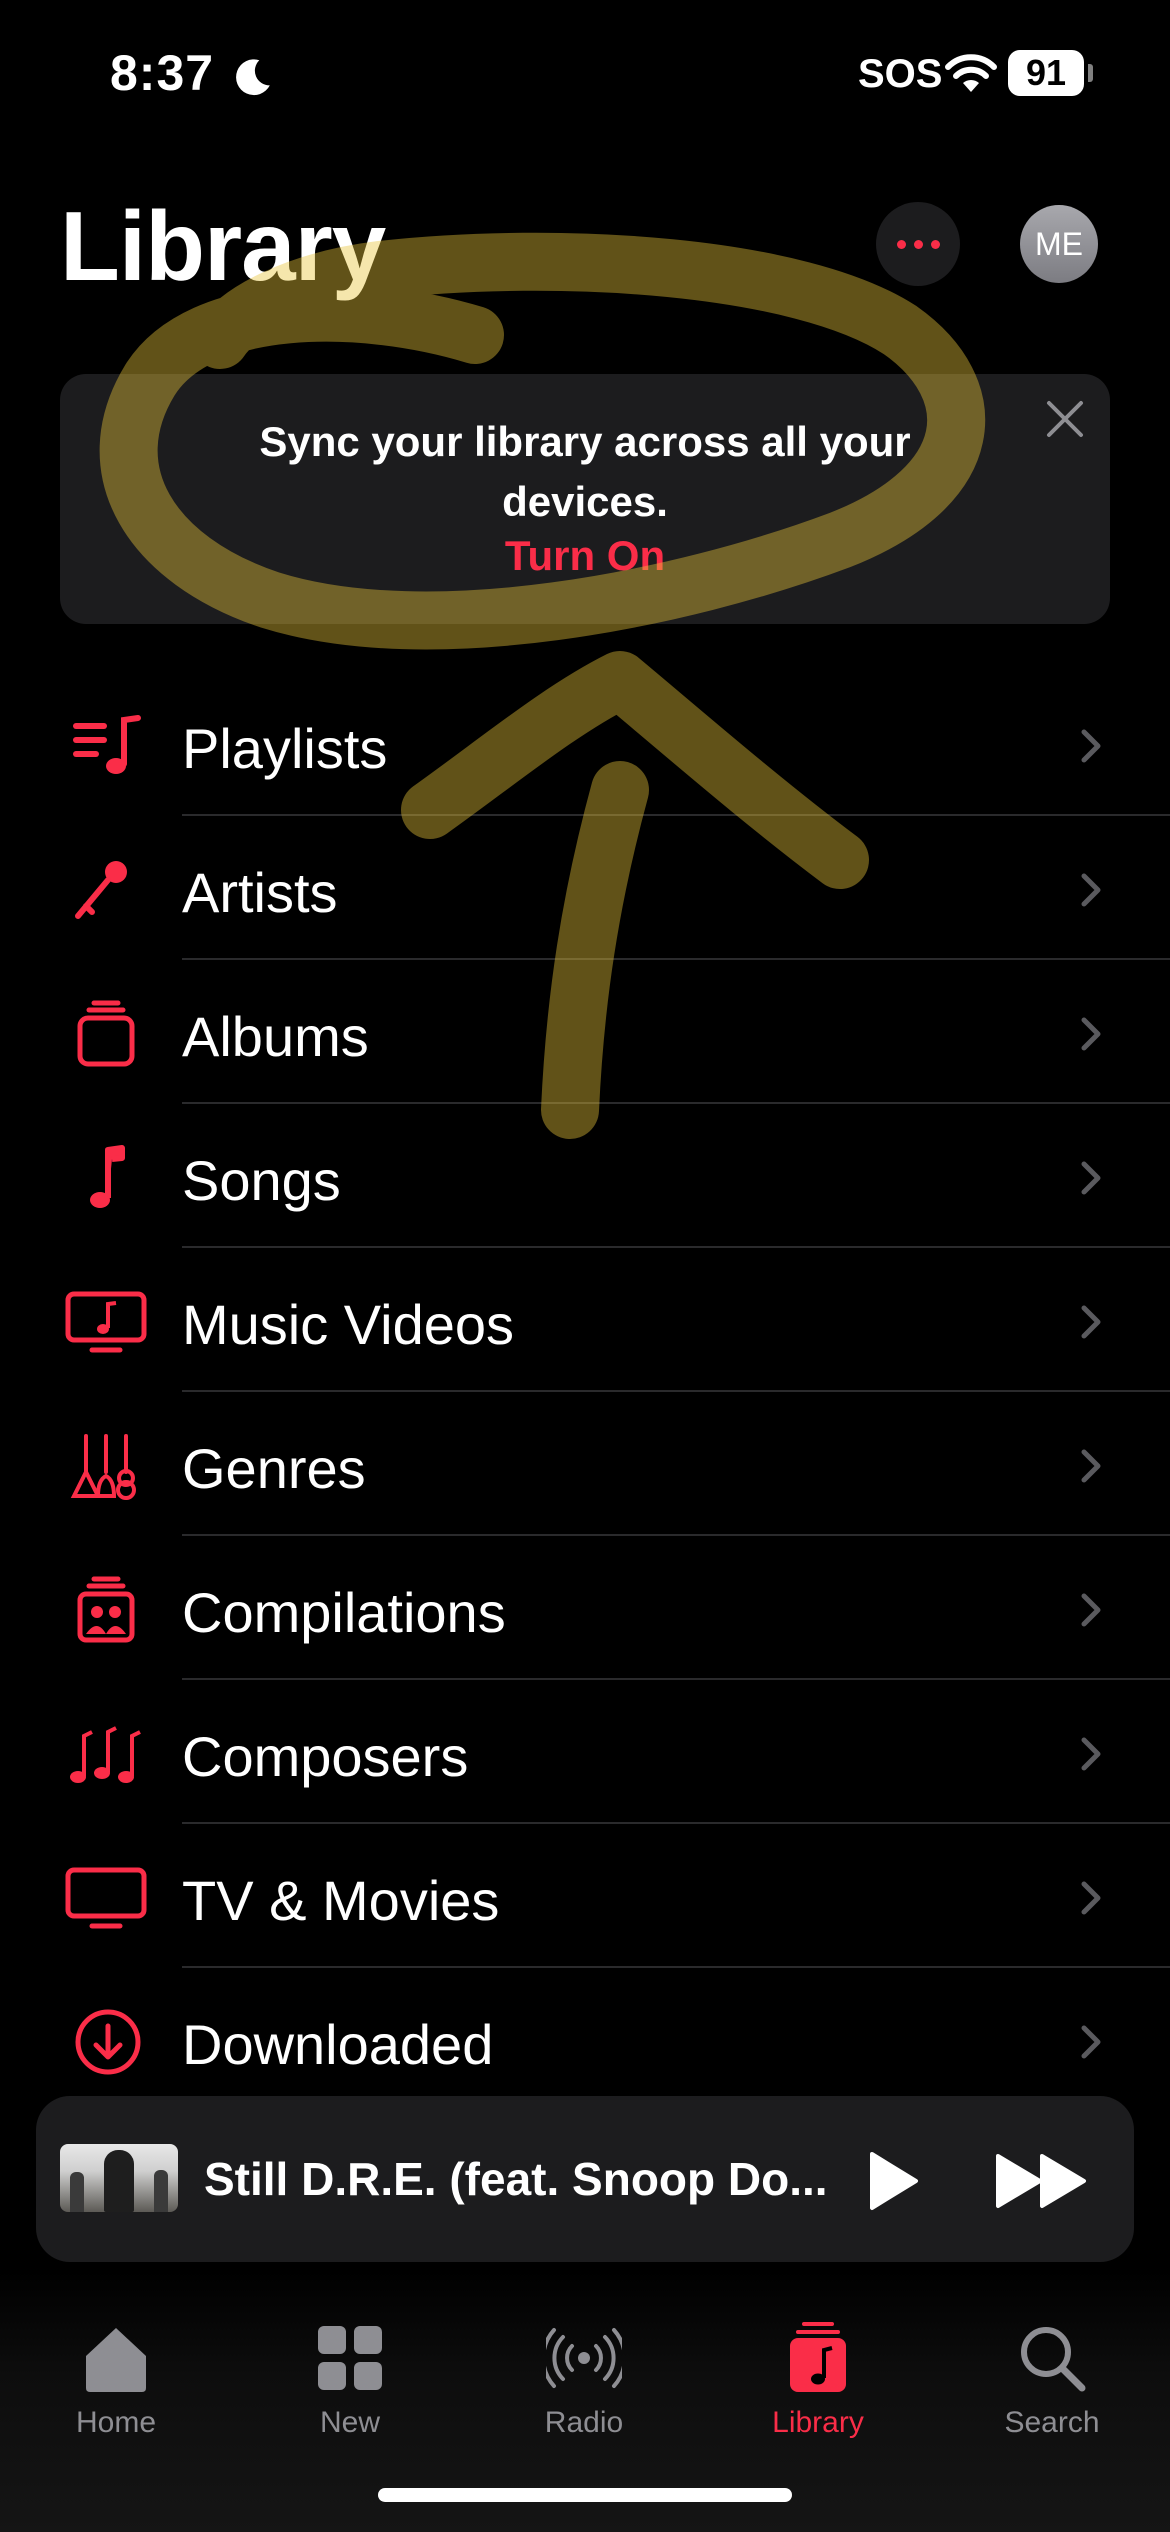 The image size is (1170, 2532). I want to click on tab-label: New, so click(349, 2422).